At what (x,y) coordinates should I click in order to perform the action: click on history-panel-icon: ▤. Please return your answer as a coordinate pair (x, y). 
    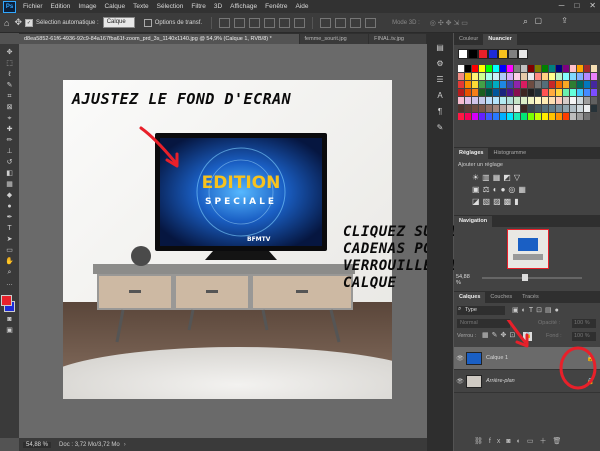
    Looking at the image, I should click on (440, 48).